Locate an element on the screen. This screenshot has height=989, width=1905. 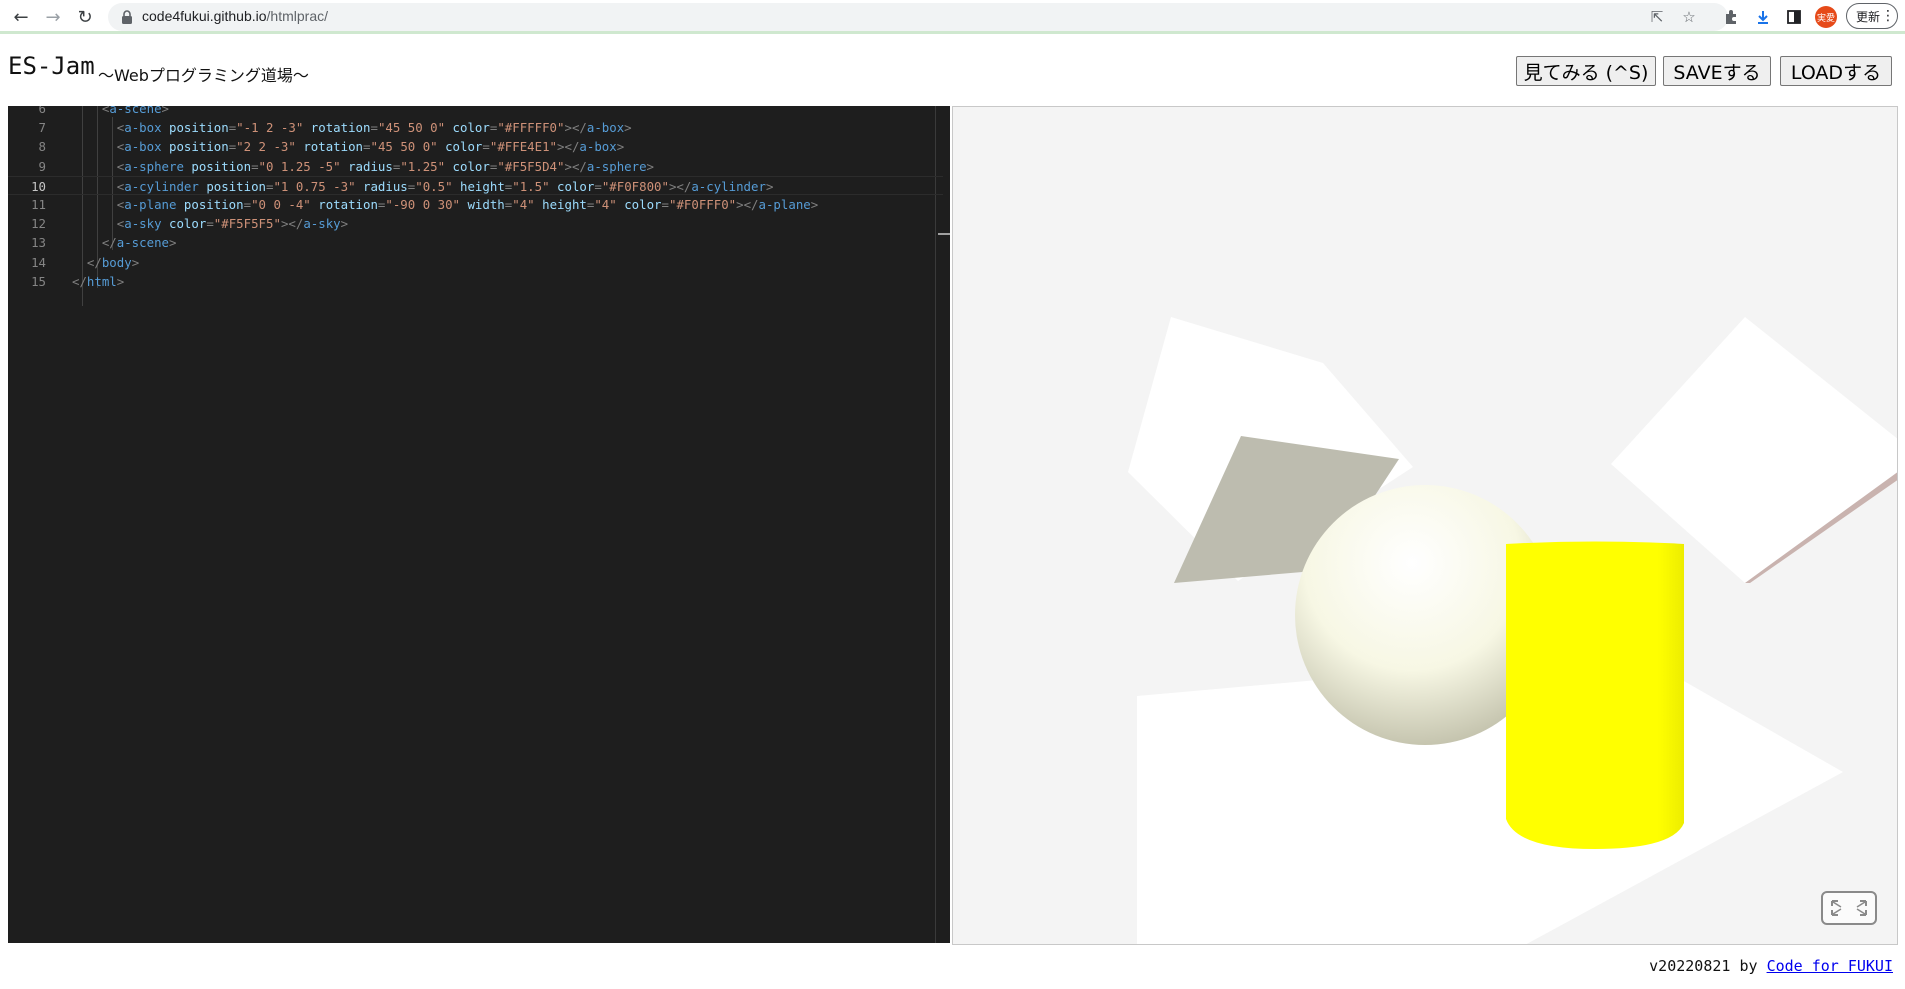
version-footer: v20220821 by Code for FUKUI is located at coordinates (1771, 966).